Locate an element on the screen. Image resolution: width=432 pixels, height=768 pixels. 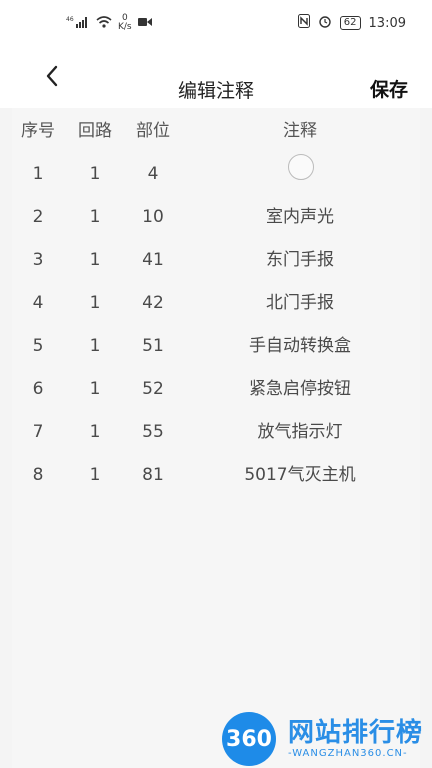
table-row: 7 1 55 放气指示灯 is located at coordinates (216, 432).